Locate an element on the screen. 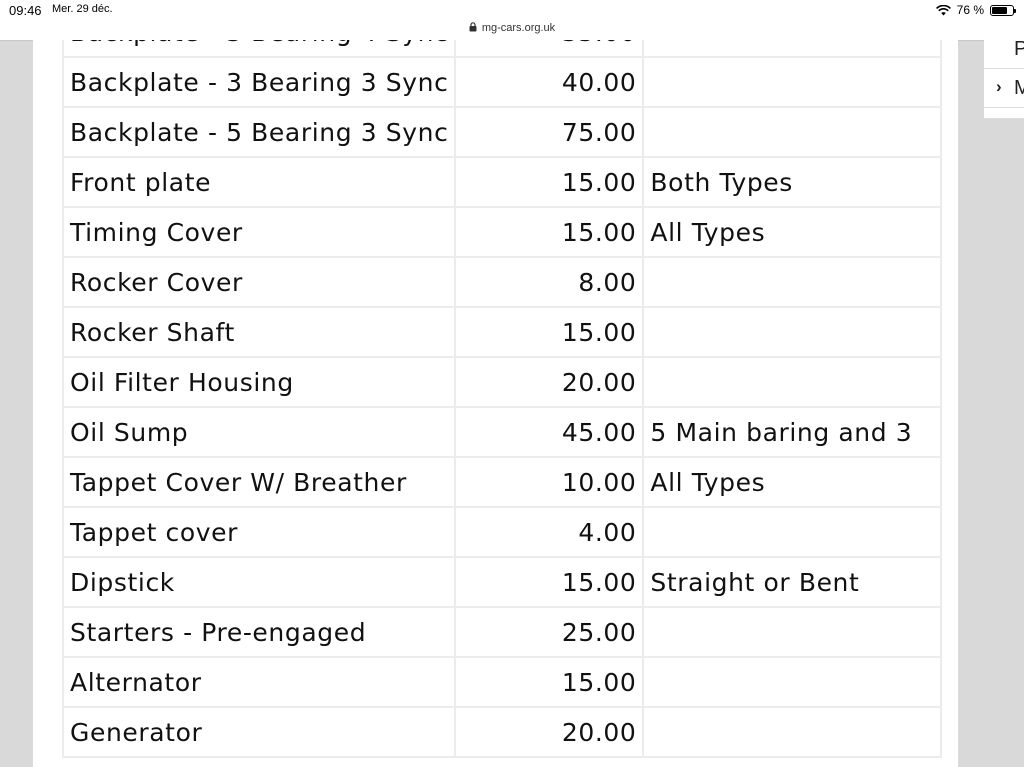 This screenshot has height=767, width=1024. part-price-cell: 10.00 is located at coordinates (549, 482).